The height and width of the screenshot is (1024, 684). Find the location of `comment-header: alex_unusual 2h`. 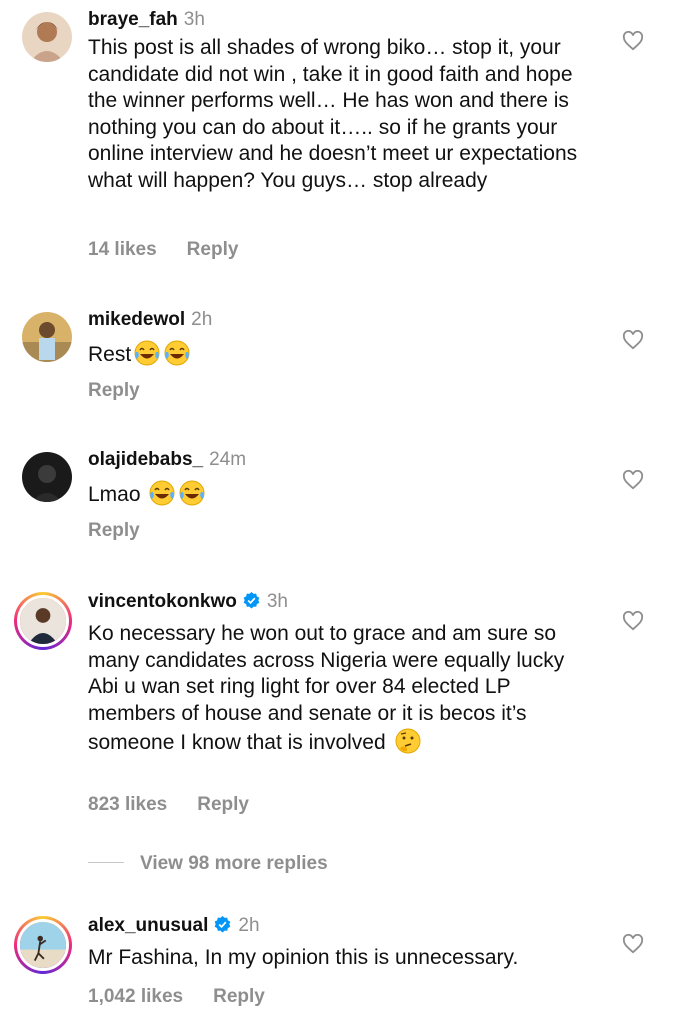

comment-header: alex_unusual 2h is located at coordinates (174, 926).